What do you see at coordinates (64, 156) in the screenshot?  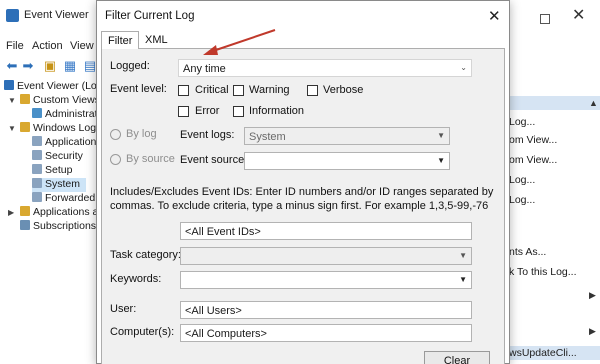 I see `tree-label: Security` at bounding box center [64, 156].